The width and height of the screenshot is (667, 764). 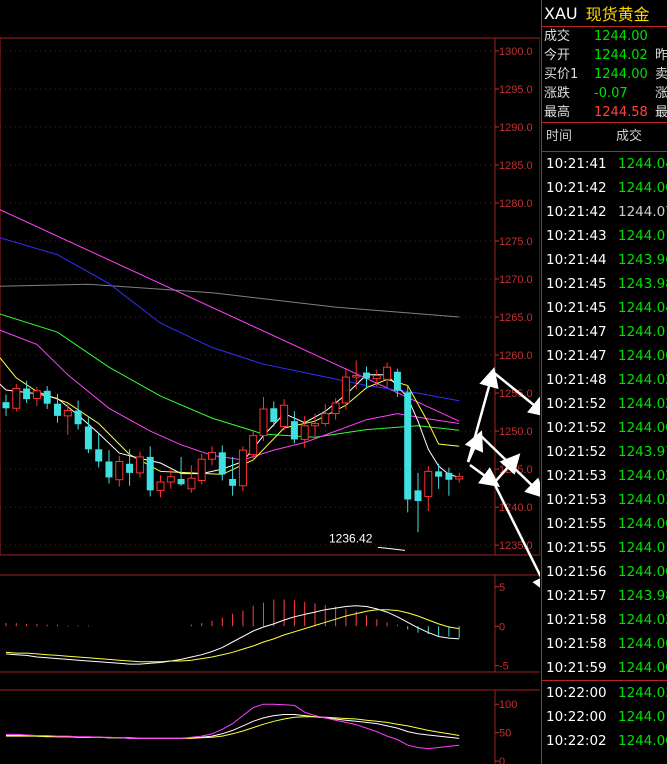 I want to click on price-tick-label: 1250.0, so click(x=516, y=432).